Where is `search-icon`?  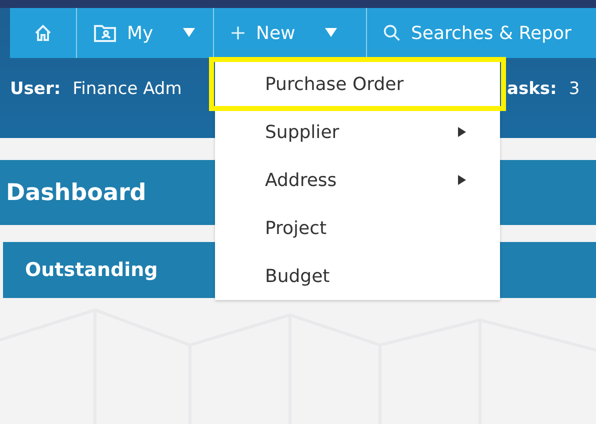
search-icon is located at coordinates (392, 33).